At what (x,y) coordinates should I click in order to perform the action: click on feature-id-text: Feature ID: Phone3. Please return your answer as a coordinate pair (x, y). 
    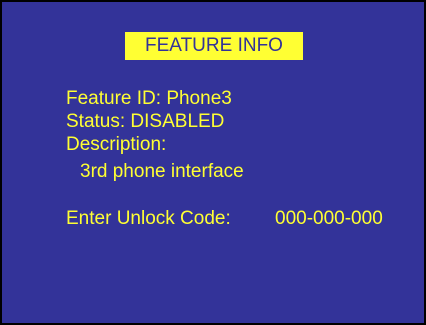
    Looking at the image, I should click on (149, 98).